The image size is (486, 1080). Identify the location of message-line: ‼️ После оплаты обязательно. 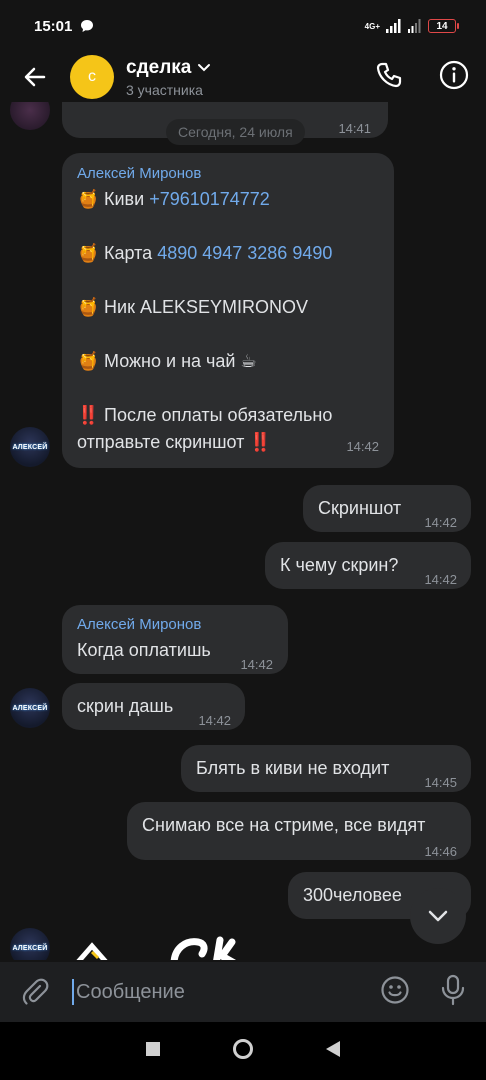
(228, 415).